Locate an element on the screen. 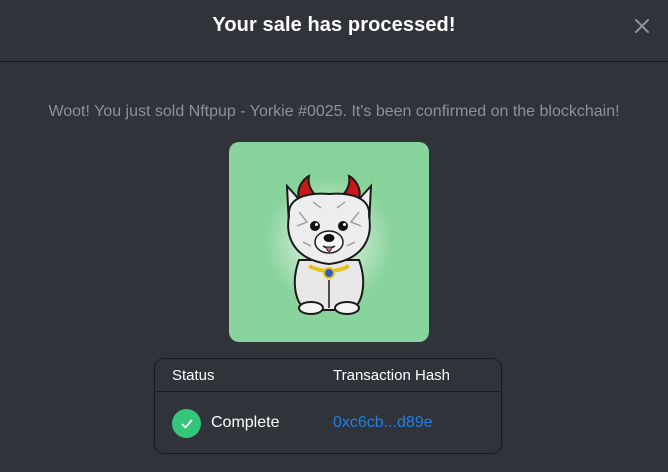  close-button is located at coordinates (642, 26).